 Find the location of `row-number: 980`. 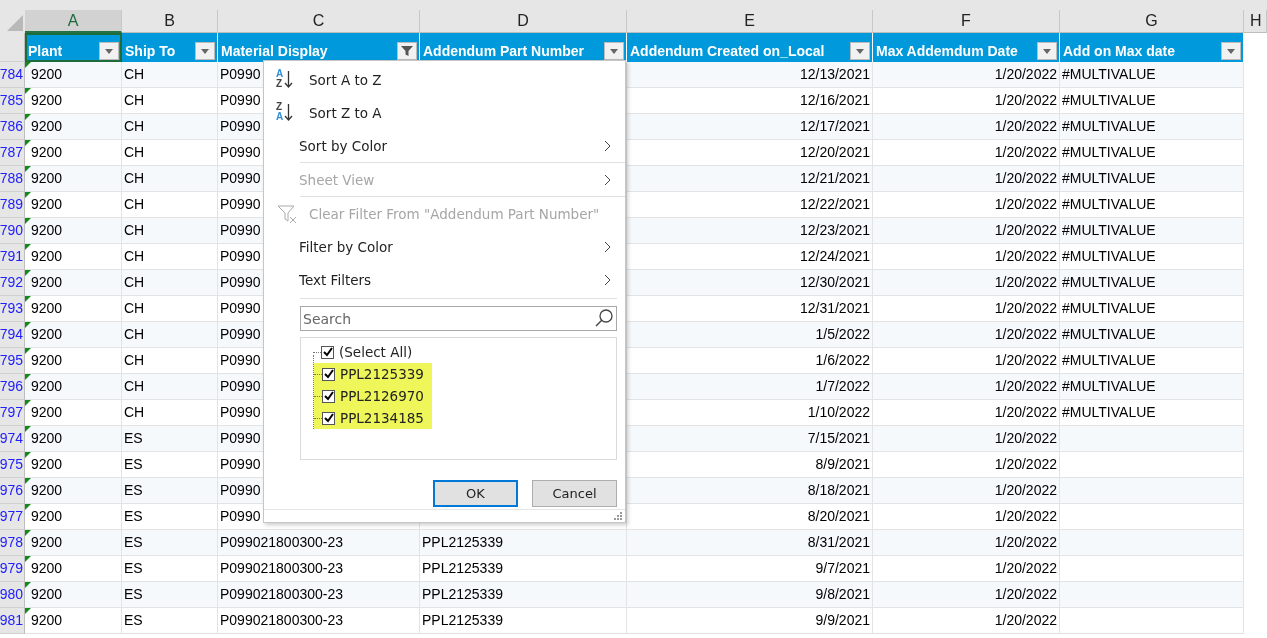

row-number: 980 is located at coordinates (12, 595).